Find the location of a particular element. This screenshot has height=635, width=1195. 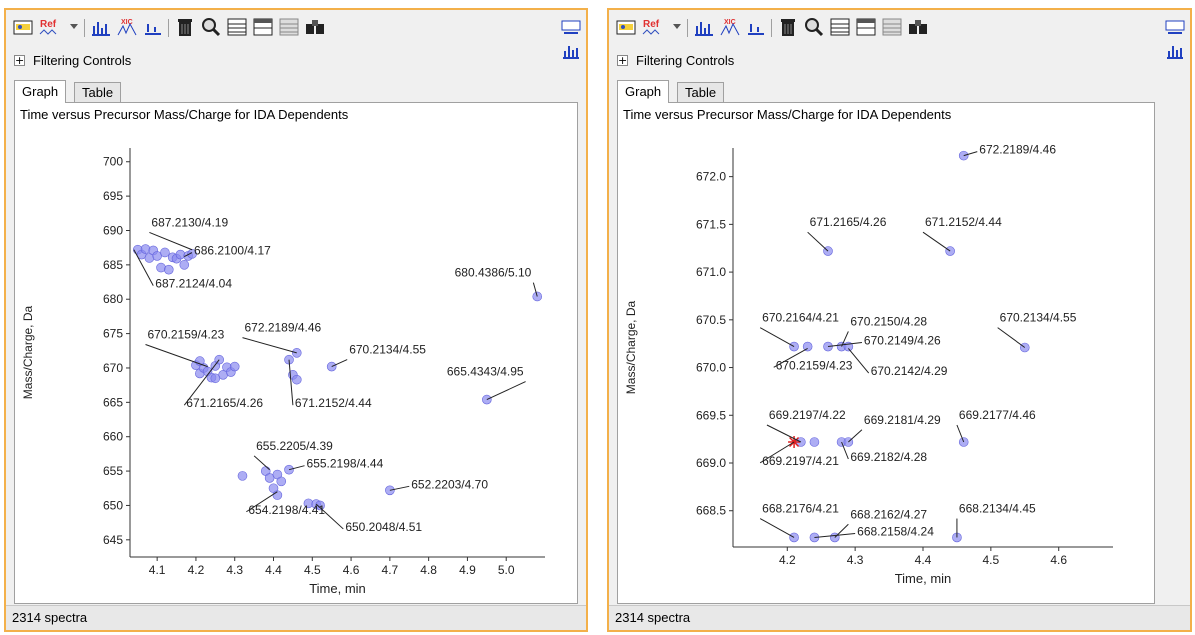

y-tick-label: 645 is located at coordinates (113, 540).